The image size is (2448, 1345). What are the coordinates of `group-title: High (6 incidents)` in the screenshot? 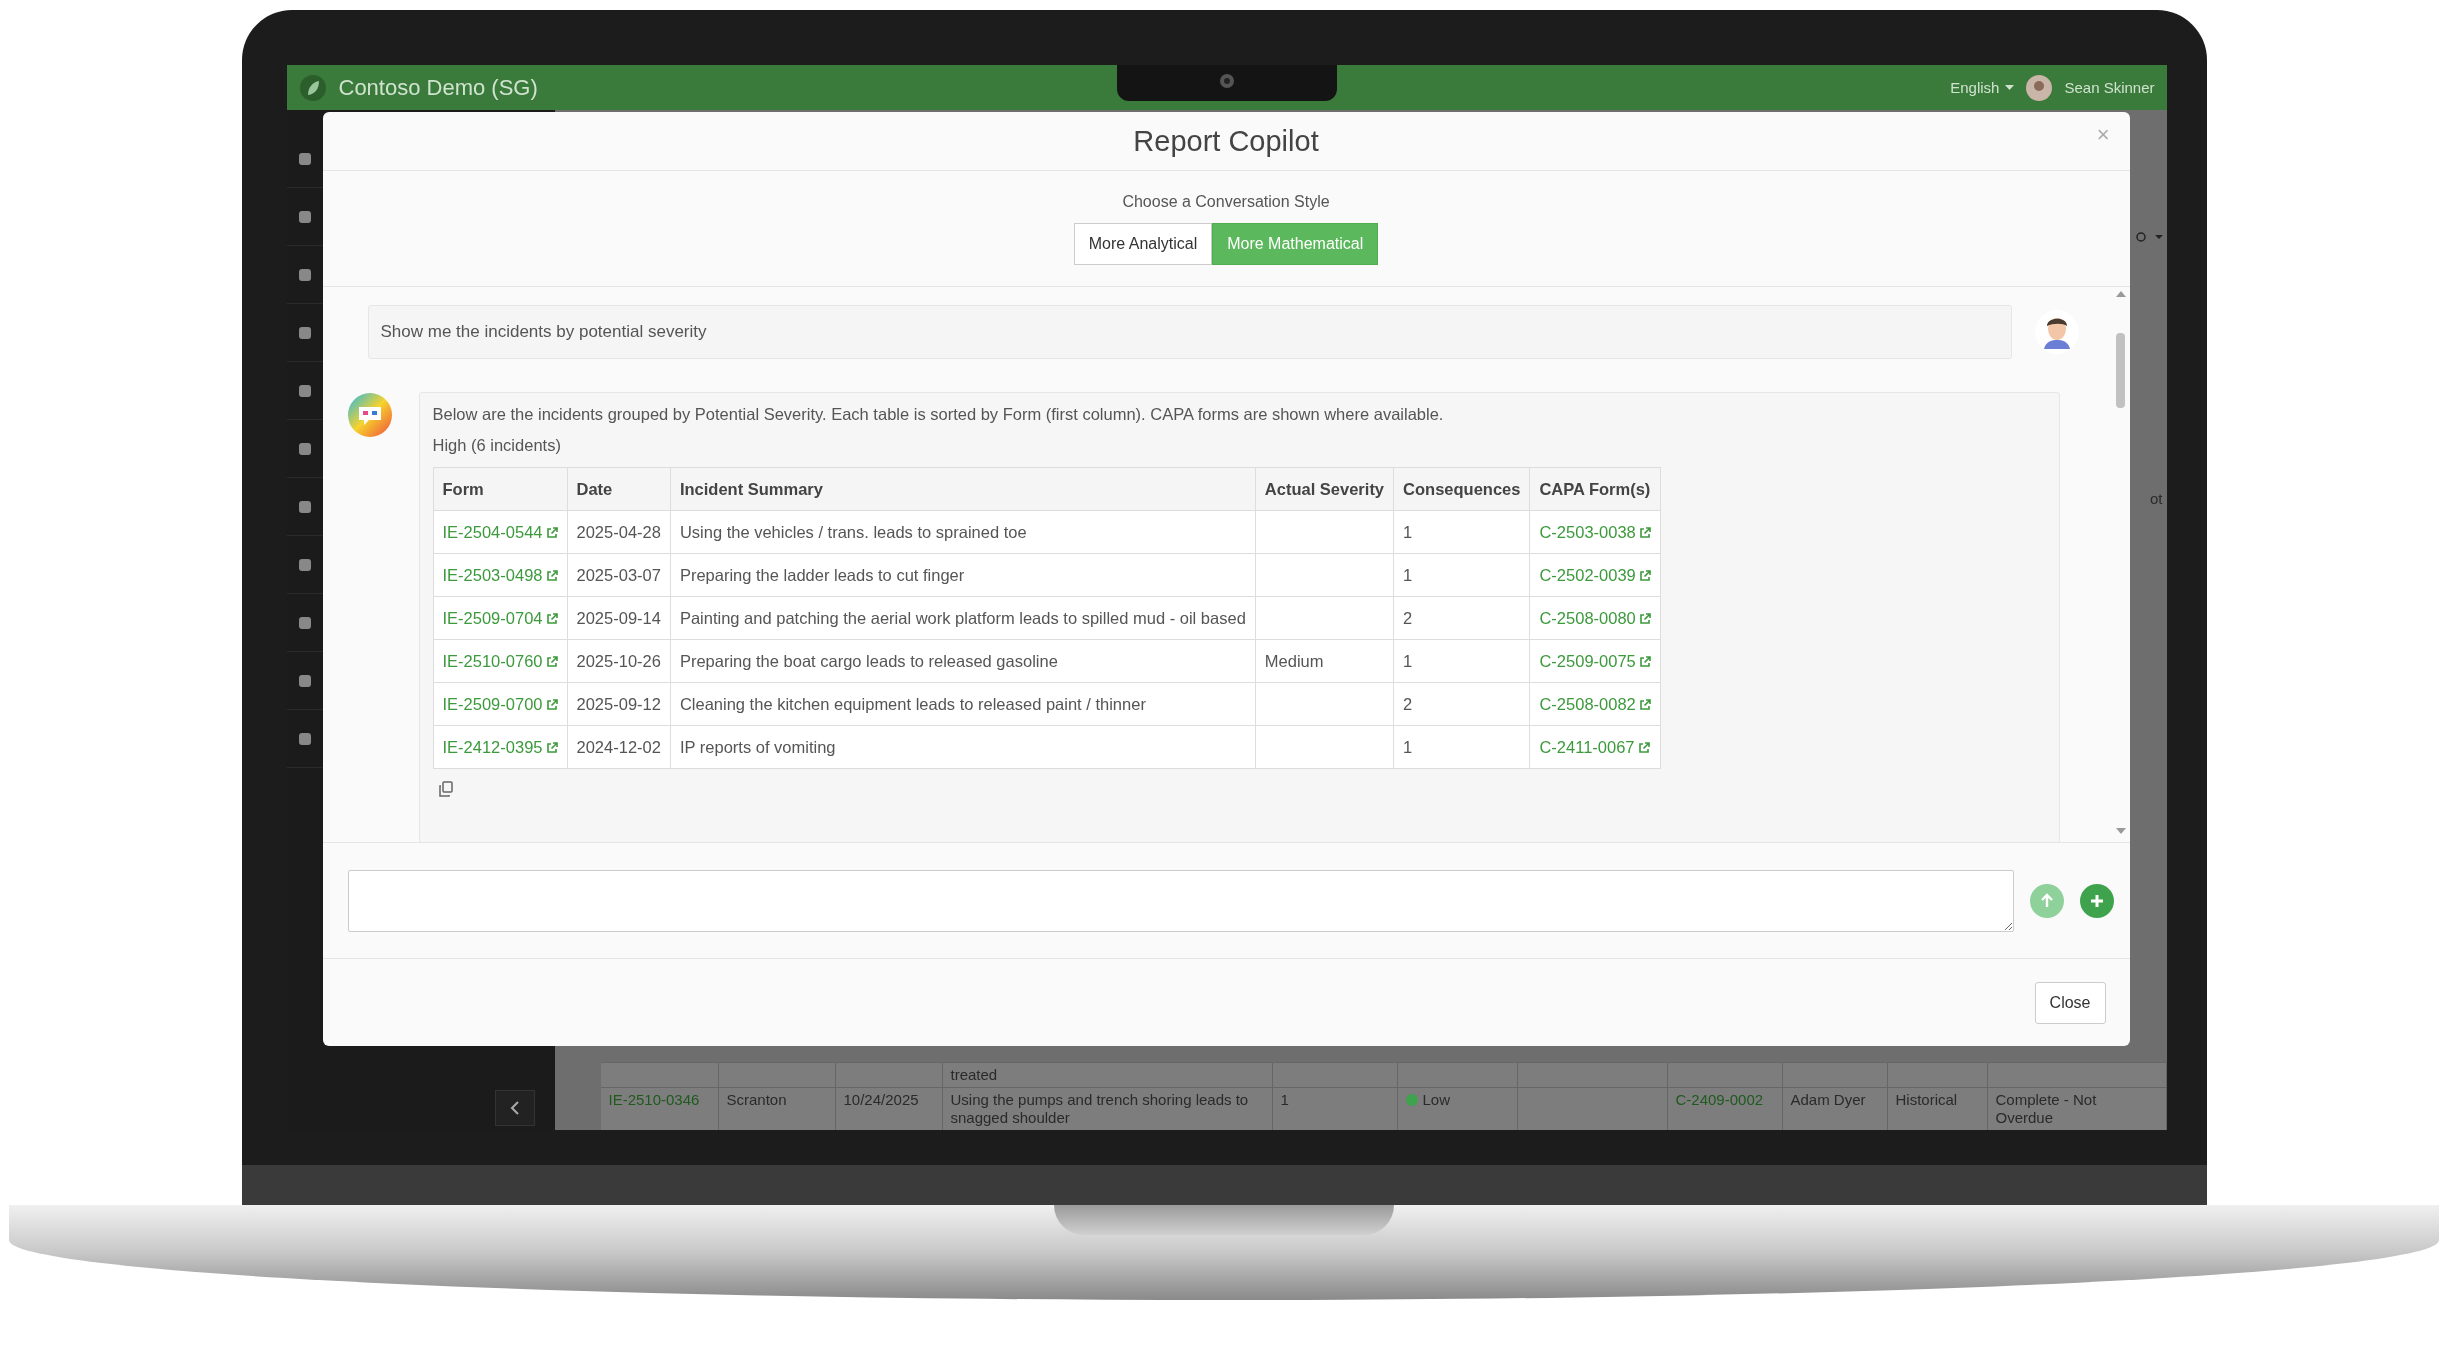 It's located at (496, 445).